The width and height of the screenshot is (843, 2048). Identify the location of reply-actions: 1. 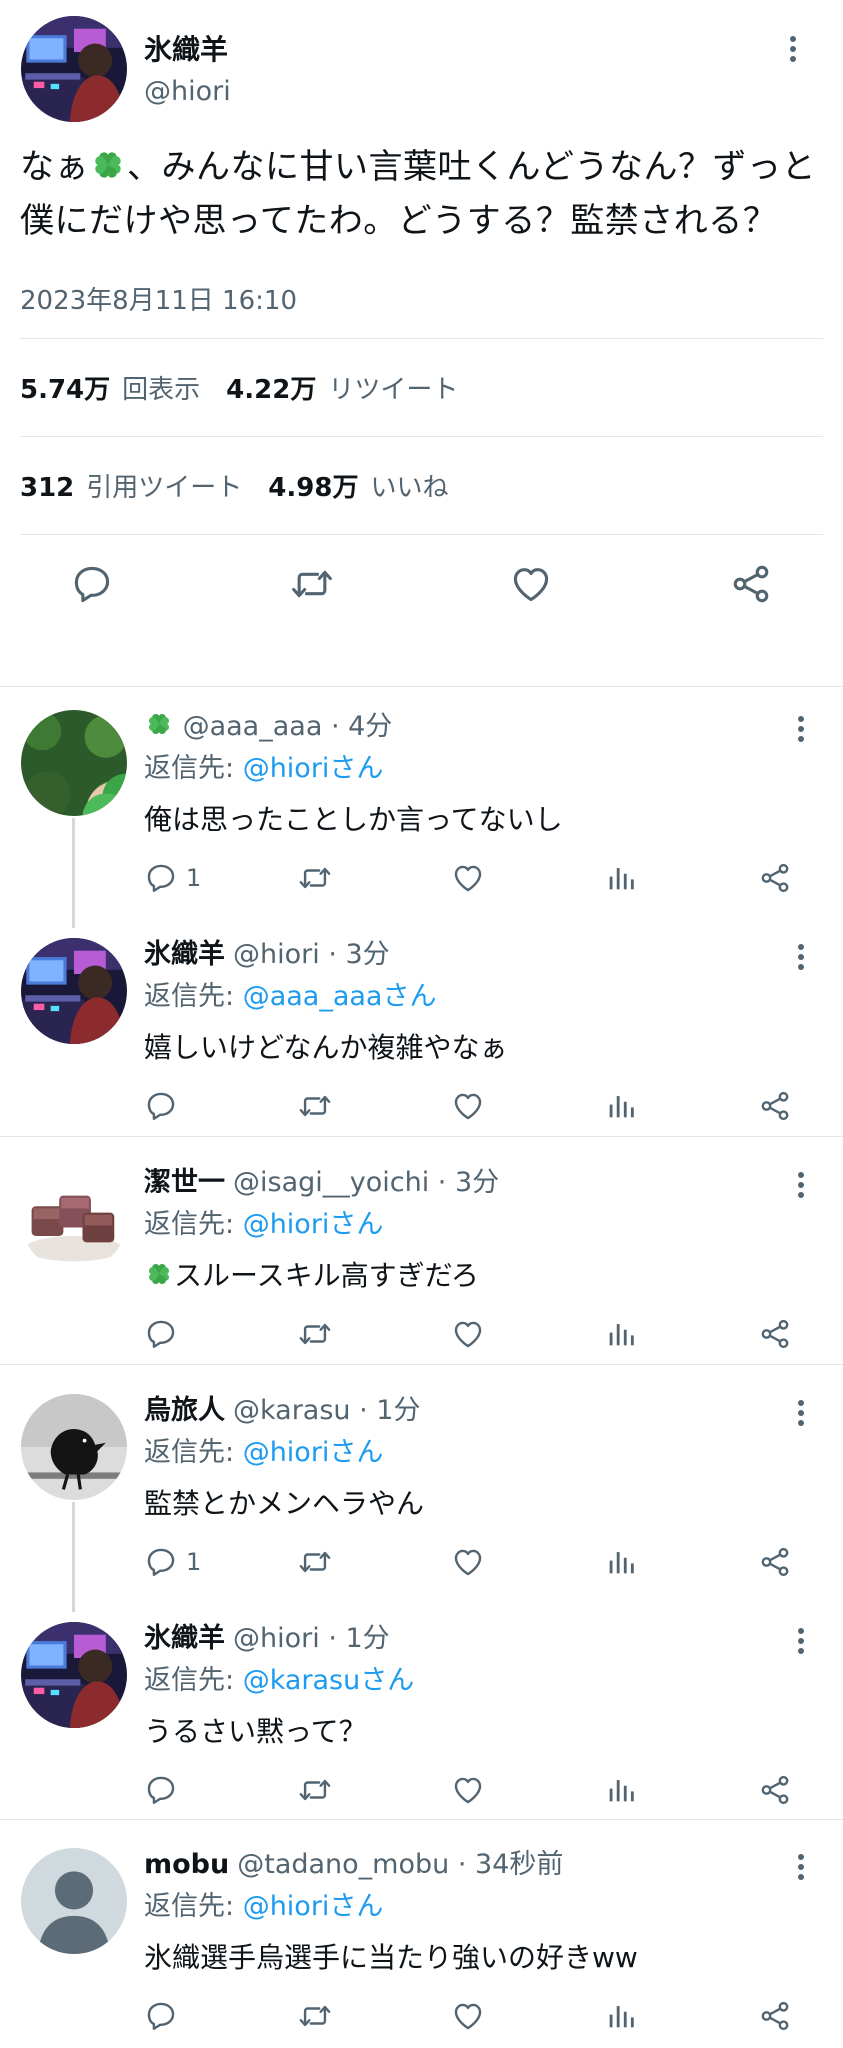
(474, 880).